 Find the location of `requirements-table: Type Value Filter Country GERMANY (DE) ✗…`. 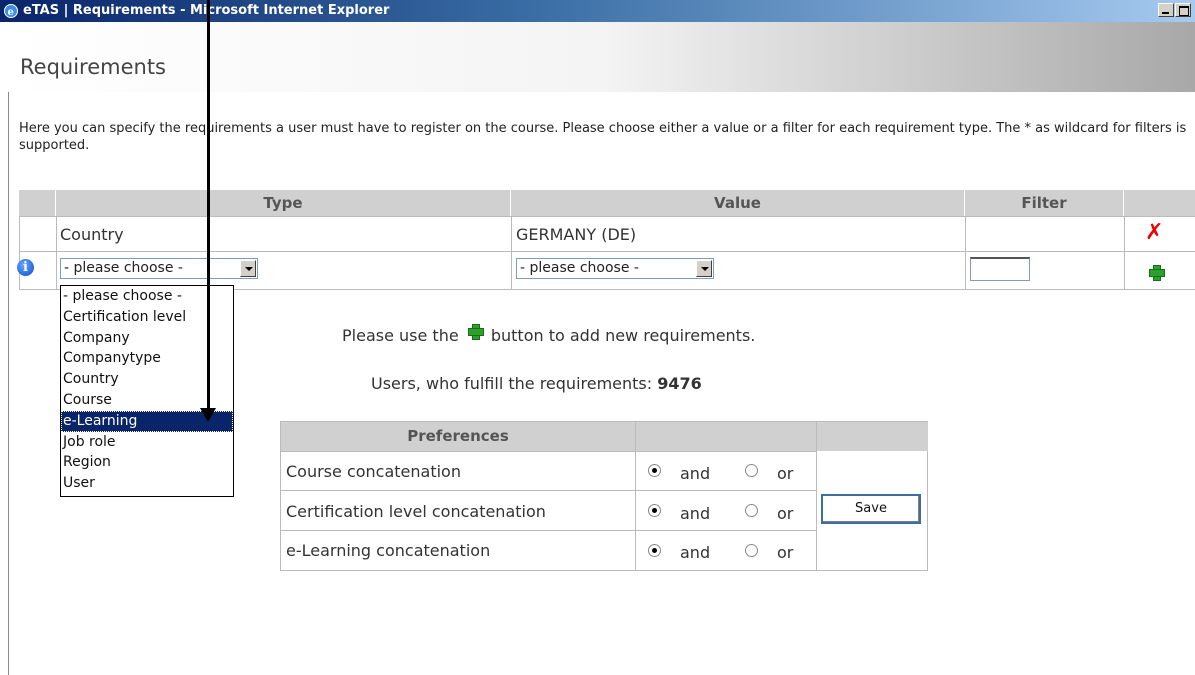

requirements-table: Type Value Filter Country GERMANY (DE) ✗… is located at coordinates (606, 240).